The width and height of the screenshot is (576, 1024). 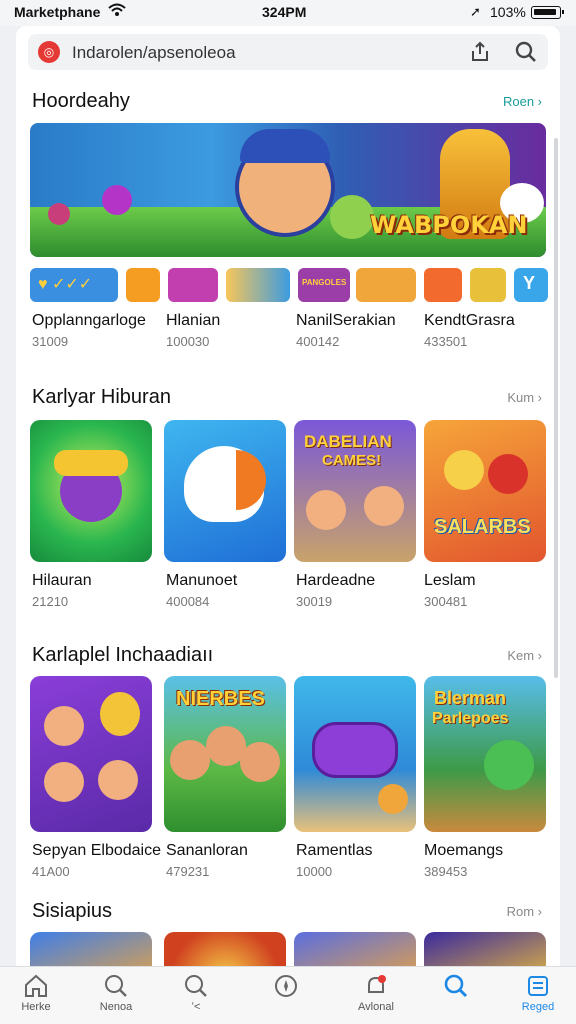 What do you see at coordinates (376, 993) in the screenshot?
I see `nav-notifications: Avlonal` at bounding box center [376, 993].